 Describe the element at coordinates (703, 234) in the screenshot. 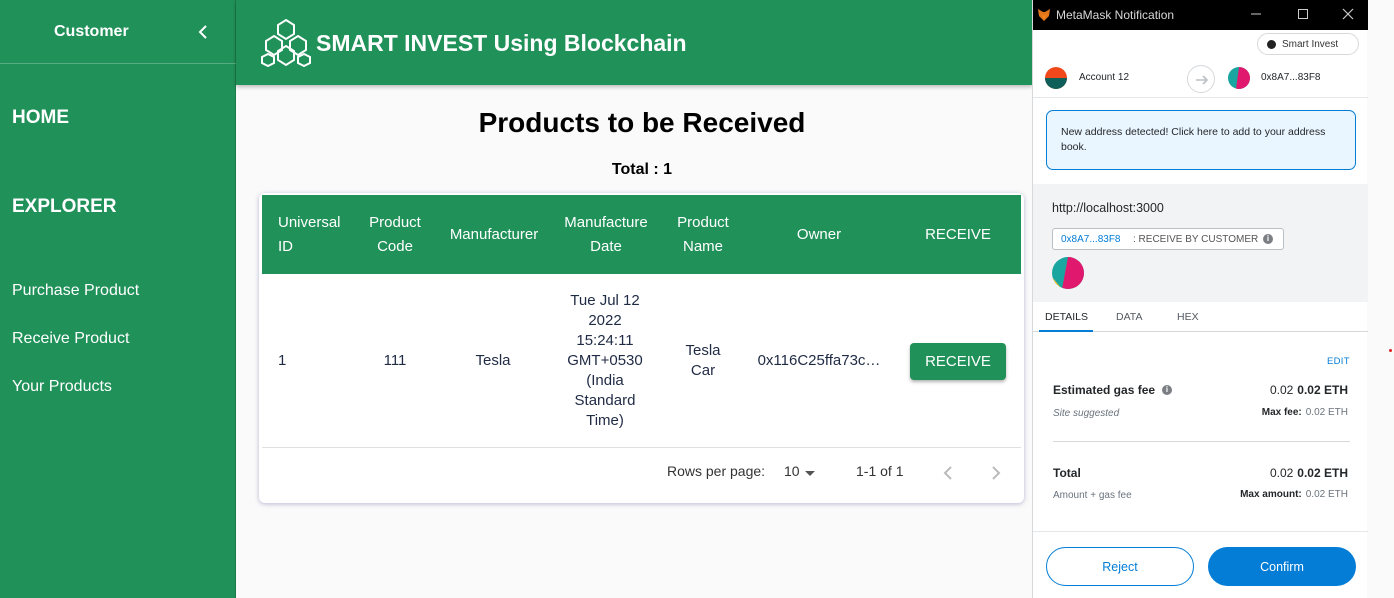

I see `col-product-name: Product Name` at that location.